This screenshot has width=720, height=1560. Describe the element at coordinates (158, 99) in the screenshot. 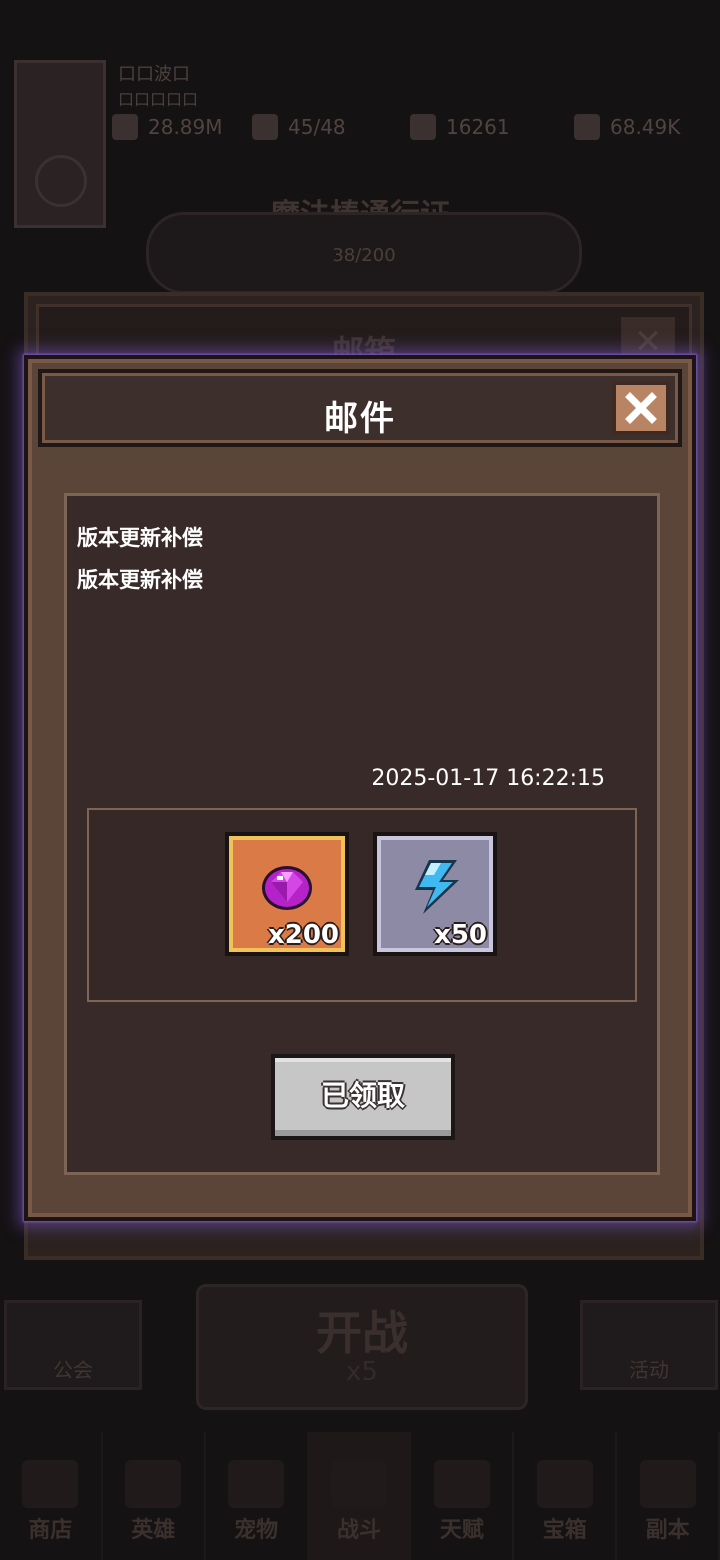

I see `player-subtitle: 口口口口口` at that location.